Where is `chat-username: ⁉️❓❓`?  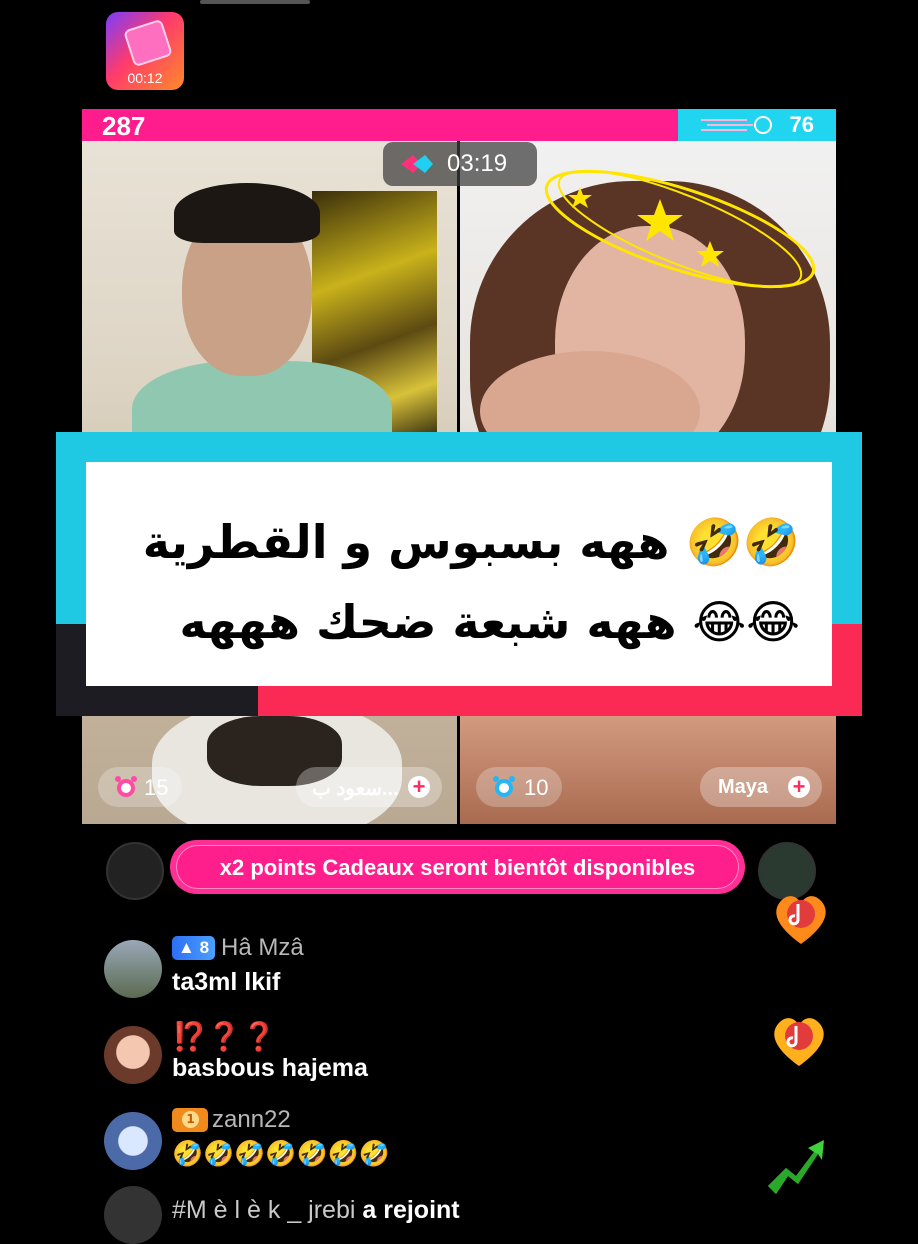 chat-username: ⁉️❓❓ is located at coordinates (224, 1036).